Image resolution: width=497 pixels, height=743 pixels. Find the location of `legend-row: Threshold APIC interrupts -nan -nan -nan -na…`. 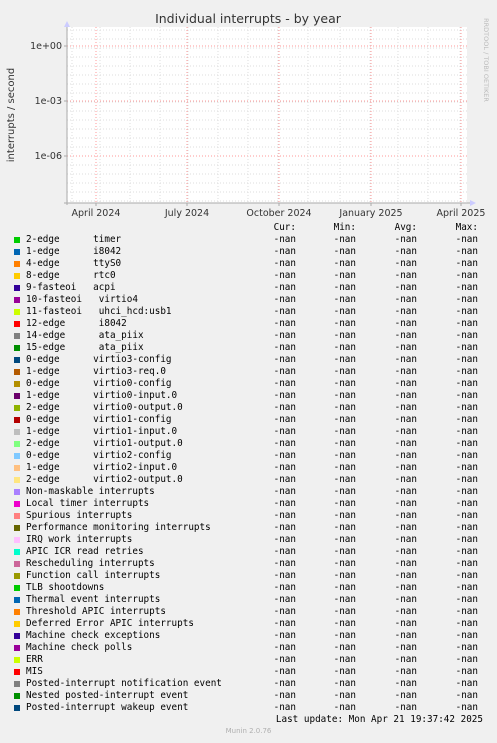

legend-row: Threshold APIC interrupts -nan -nan -nan -na… is located at coordinates (248, 612).